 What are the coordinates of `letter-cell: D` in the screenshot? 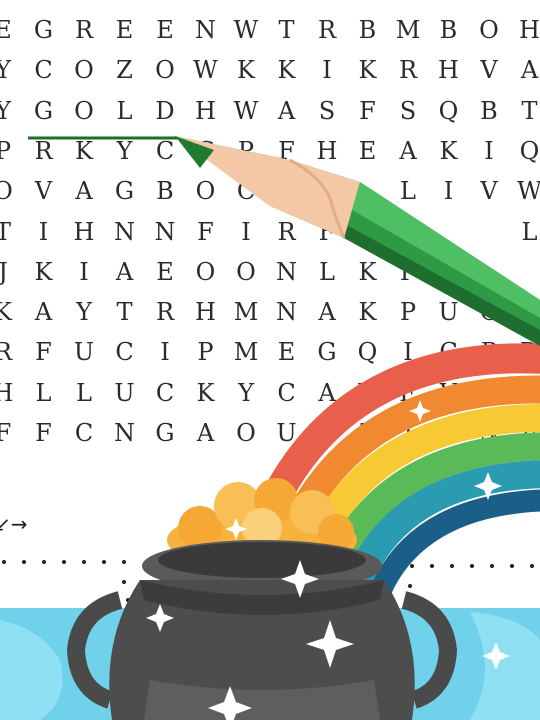 It's located at (525, 352).